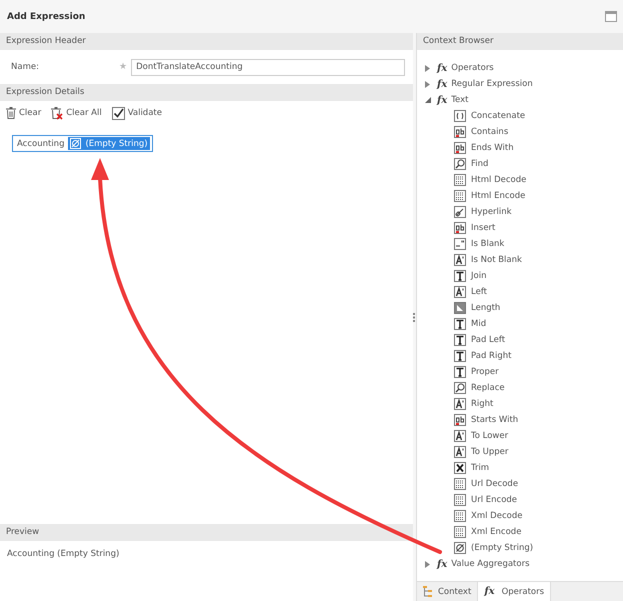 The image size is (623, 601). What do you see at coordinates (414, 317) in the screenshot?
I see `splitter-handle-icon` at bounding box center [414, 317].